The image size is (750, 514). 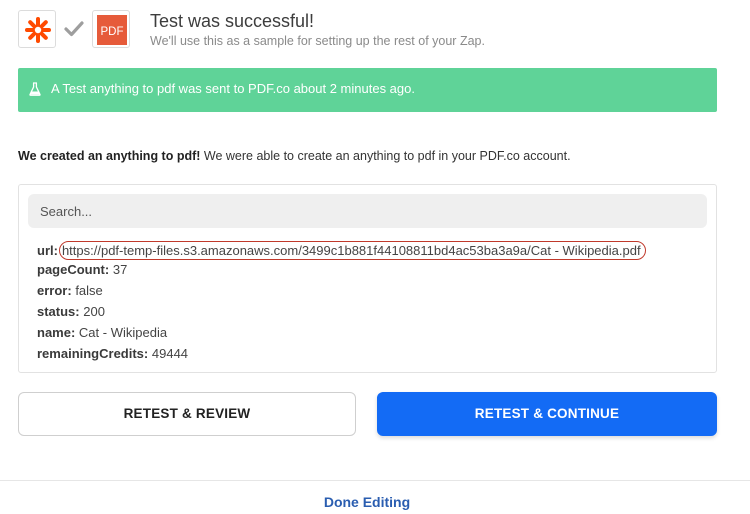 I want to click on retest-review-button: RETEST & REVIEW, so click(x=187, y=414).